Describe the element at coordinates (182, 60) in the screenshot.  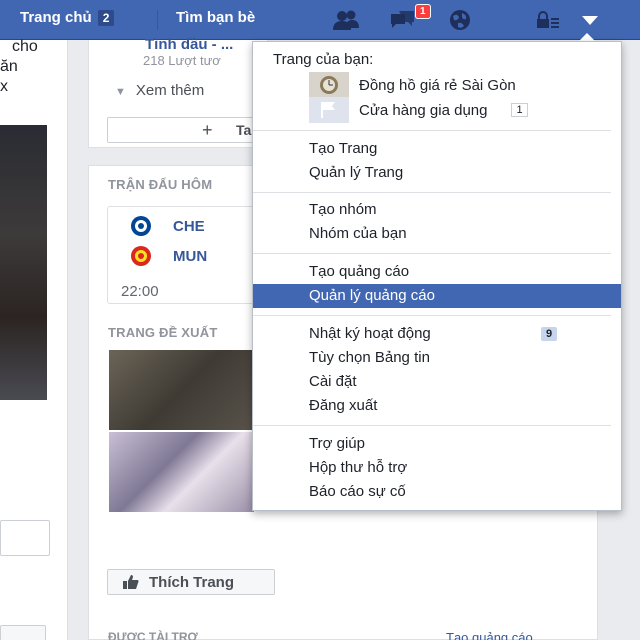
I see `trending-views: 218 Lượt tươ` at that location.